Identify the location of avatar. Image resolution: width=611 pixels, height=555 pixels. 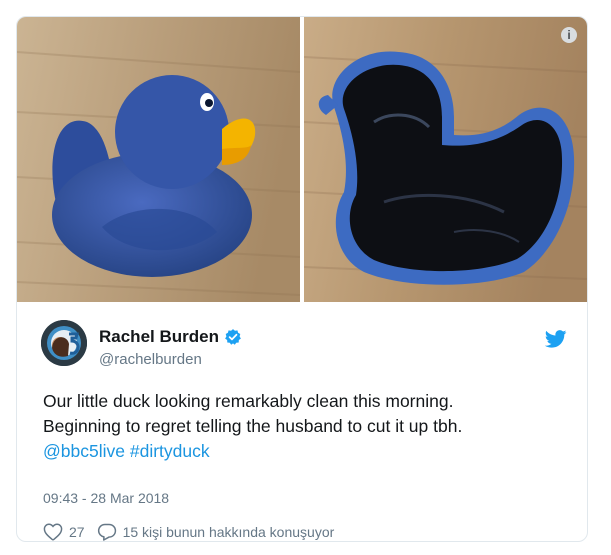
(64, 343).